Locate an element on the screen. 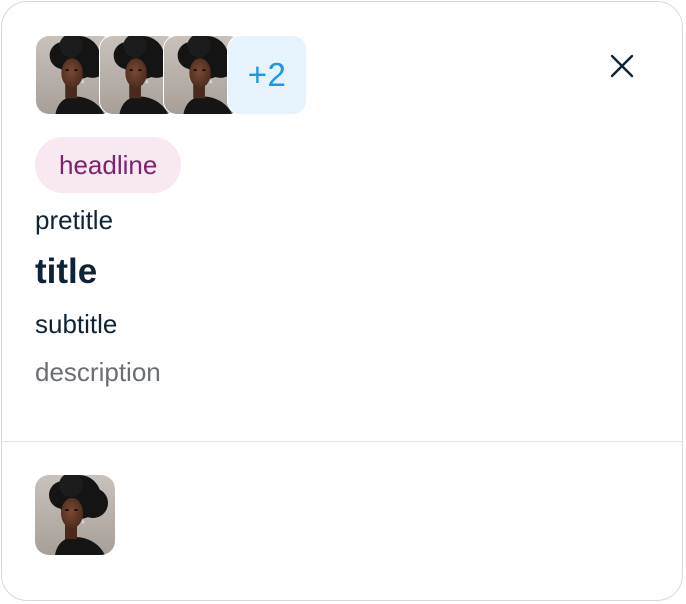 The height and width of the screenshot is (604, 686). pretitle: pretitle is located at coordinates (74, 220).